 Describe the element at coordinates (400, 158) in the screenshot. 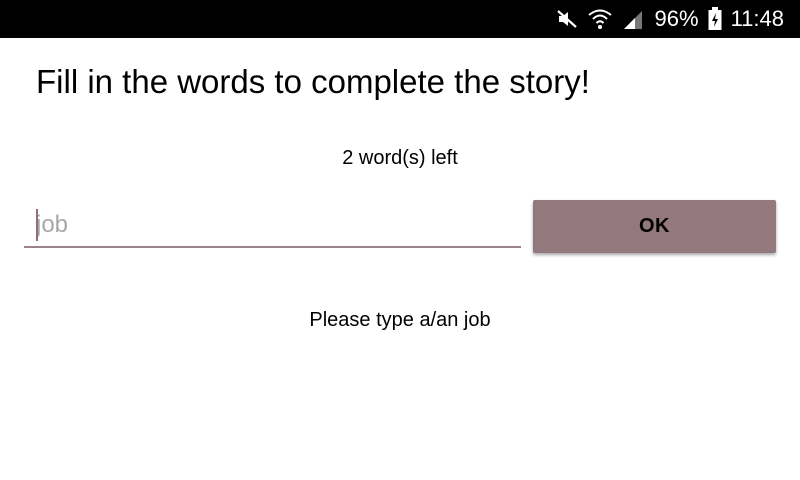

I see `words-left-counter: 2 word(s) left` at that location.